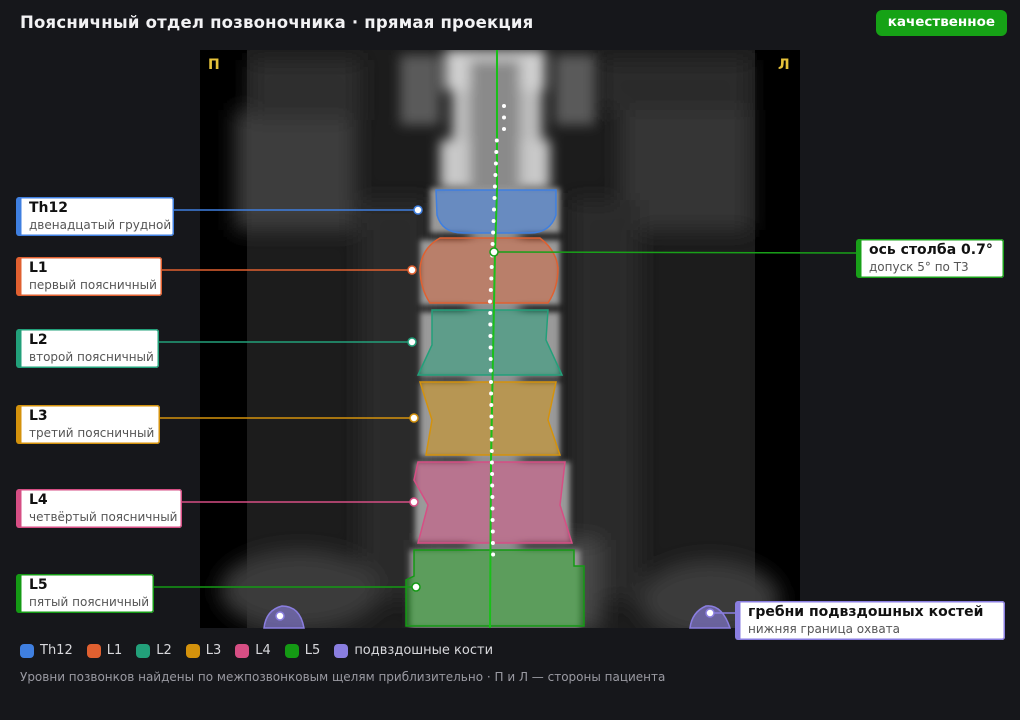 The width and height of the screenshot is (1020, 720). I want to click on side-label-right-patient: П, so click(214, 65).